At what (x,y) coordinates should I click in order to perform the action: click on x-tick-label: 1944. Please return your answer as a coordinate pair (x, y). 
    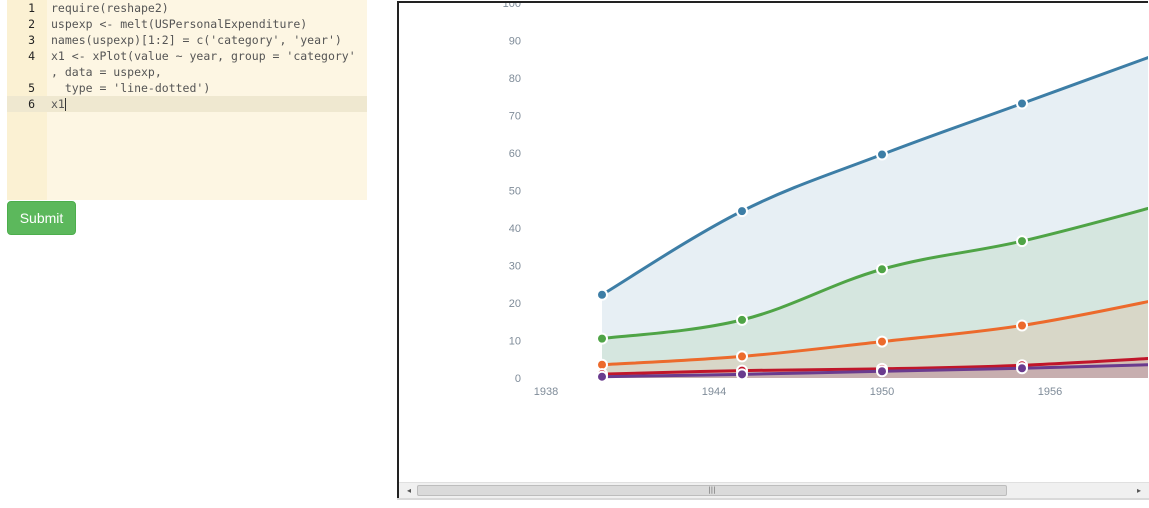
    Looking at the image, I should click on (714, 392).